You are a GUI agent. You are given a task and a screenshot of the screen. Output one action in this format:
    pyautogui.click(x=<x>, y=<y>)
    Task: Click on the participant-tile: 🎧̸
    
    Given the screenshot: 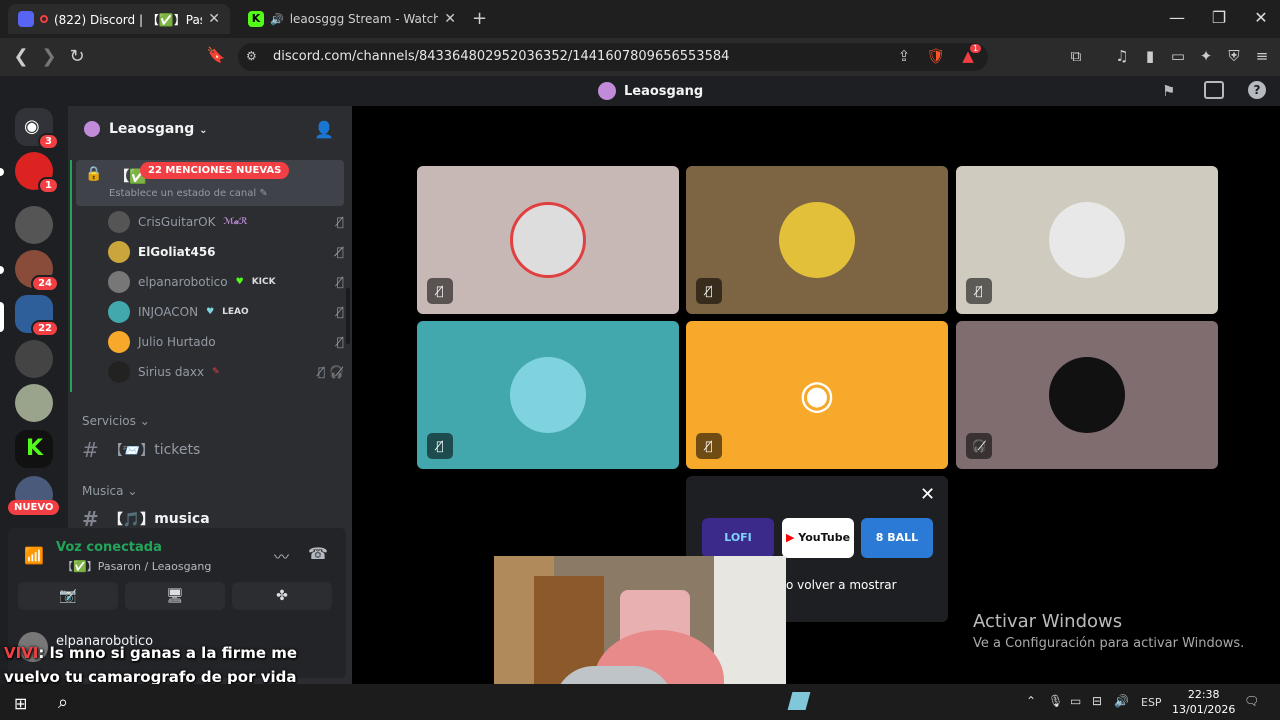 What is the action you would take?
    pyautogui.click(x=1087, y=395)
    